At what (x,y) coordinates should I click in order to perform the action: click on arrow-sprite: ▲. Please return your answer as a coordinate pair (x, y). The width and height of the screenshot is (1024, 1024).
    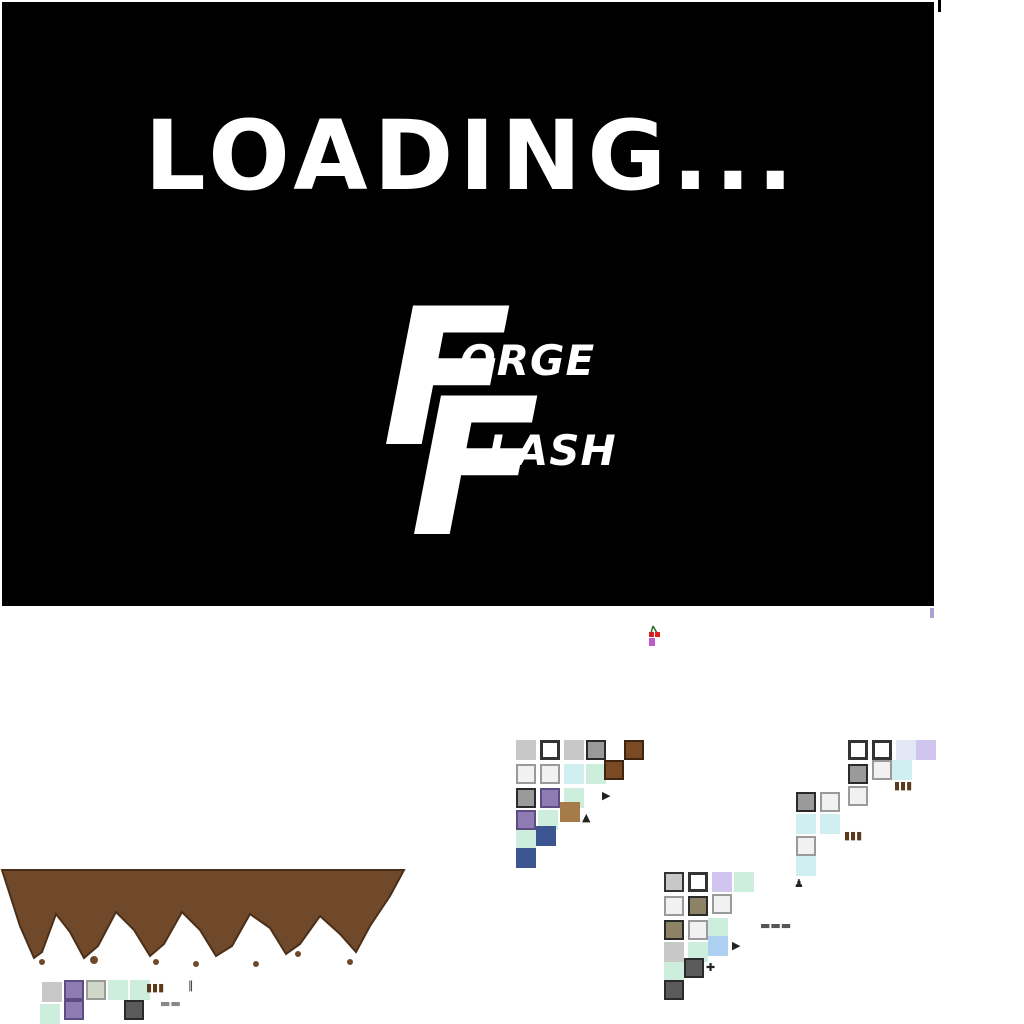
    Looking at the image, I should click on (586, 817).